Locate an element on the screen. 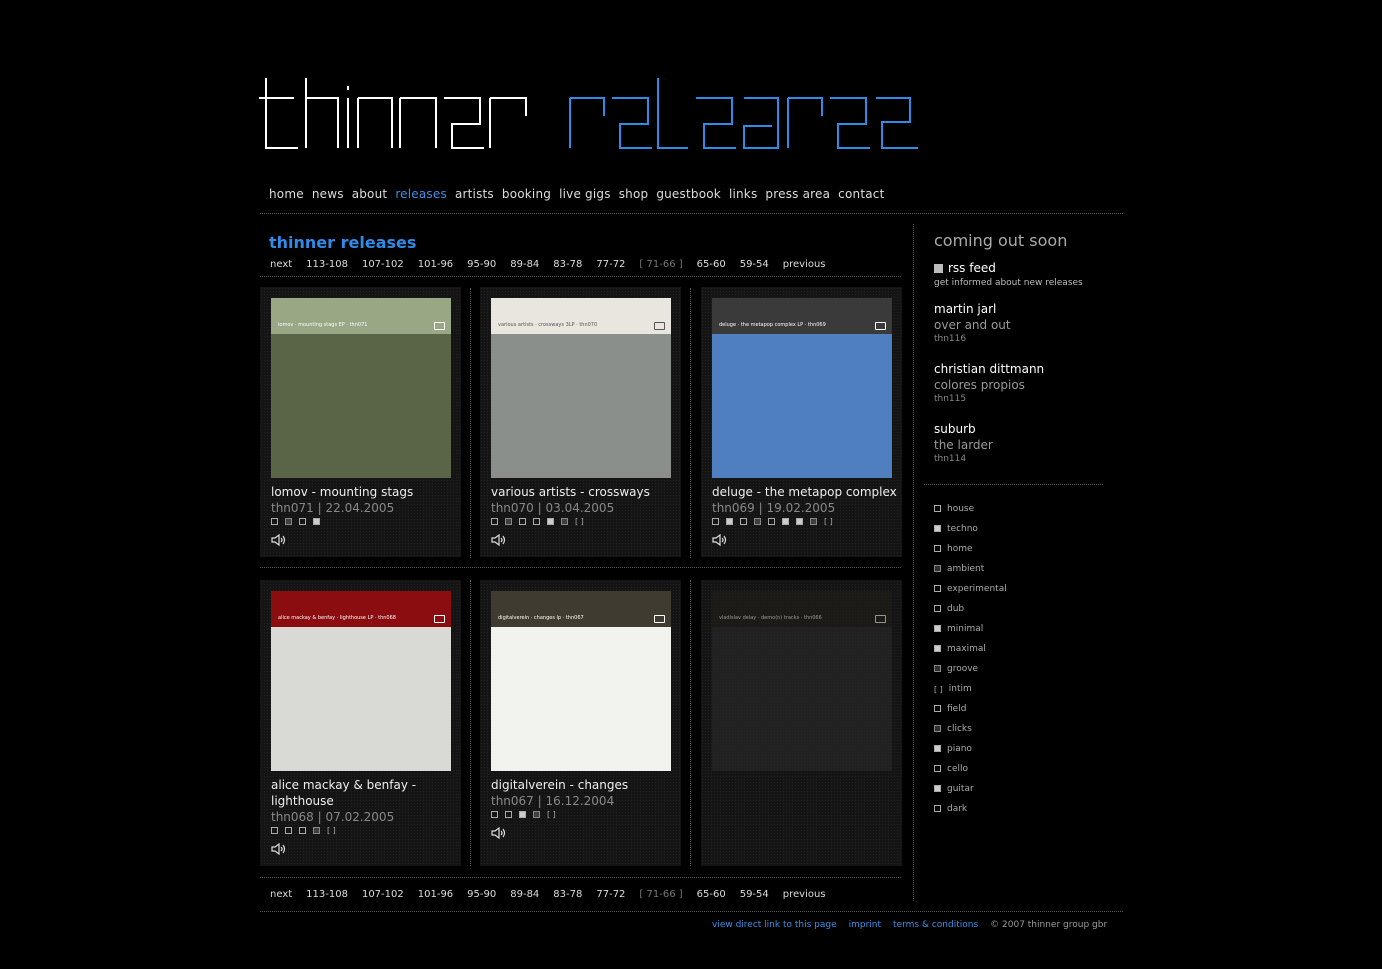 The image size is (1382, 969). terms-link: terms & conditions is located at coordinates (935, 925).